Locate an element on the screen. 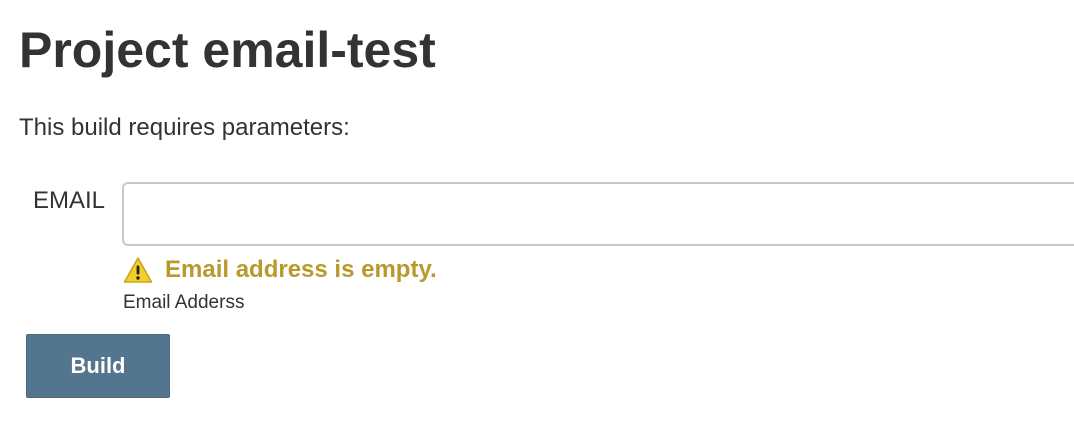 The width and height of the screenshot is (1074, 440). warning-triangle-icon is located at coordinates (138, 270).